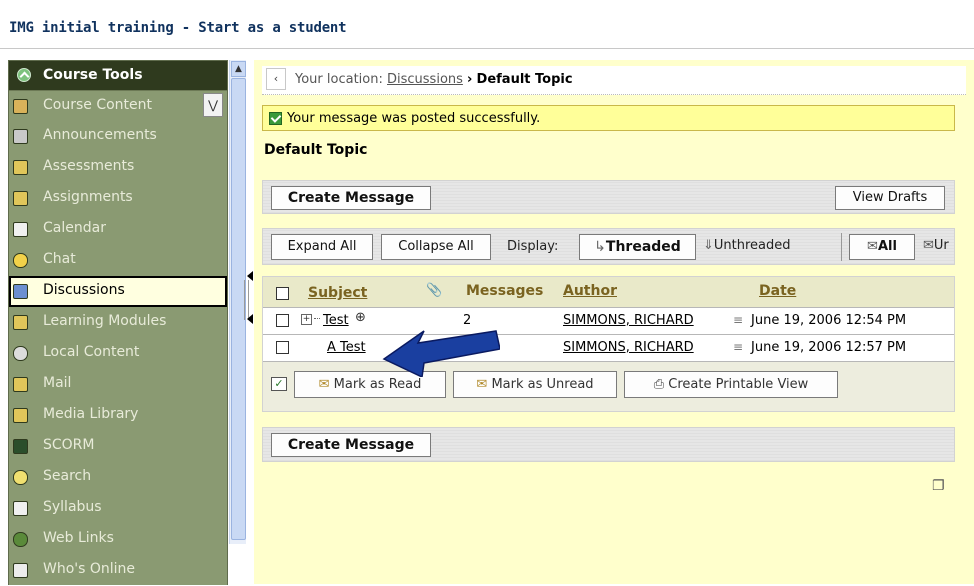 Image resolution: width=974 pixels, height=586 pixels. I want to click on assessment-icon, so click(20, 167).